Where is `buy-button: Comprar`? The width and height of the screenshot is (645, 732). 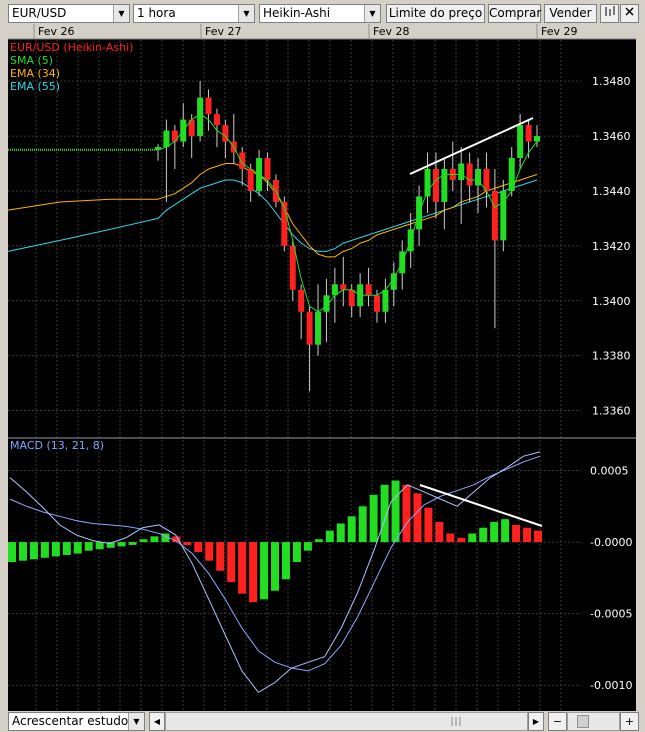
buy-button: Comprar is located at coordinates (514, 13).